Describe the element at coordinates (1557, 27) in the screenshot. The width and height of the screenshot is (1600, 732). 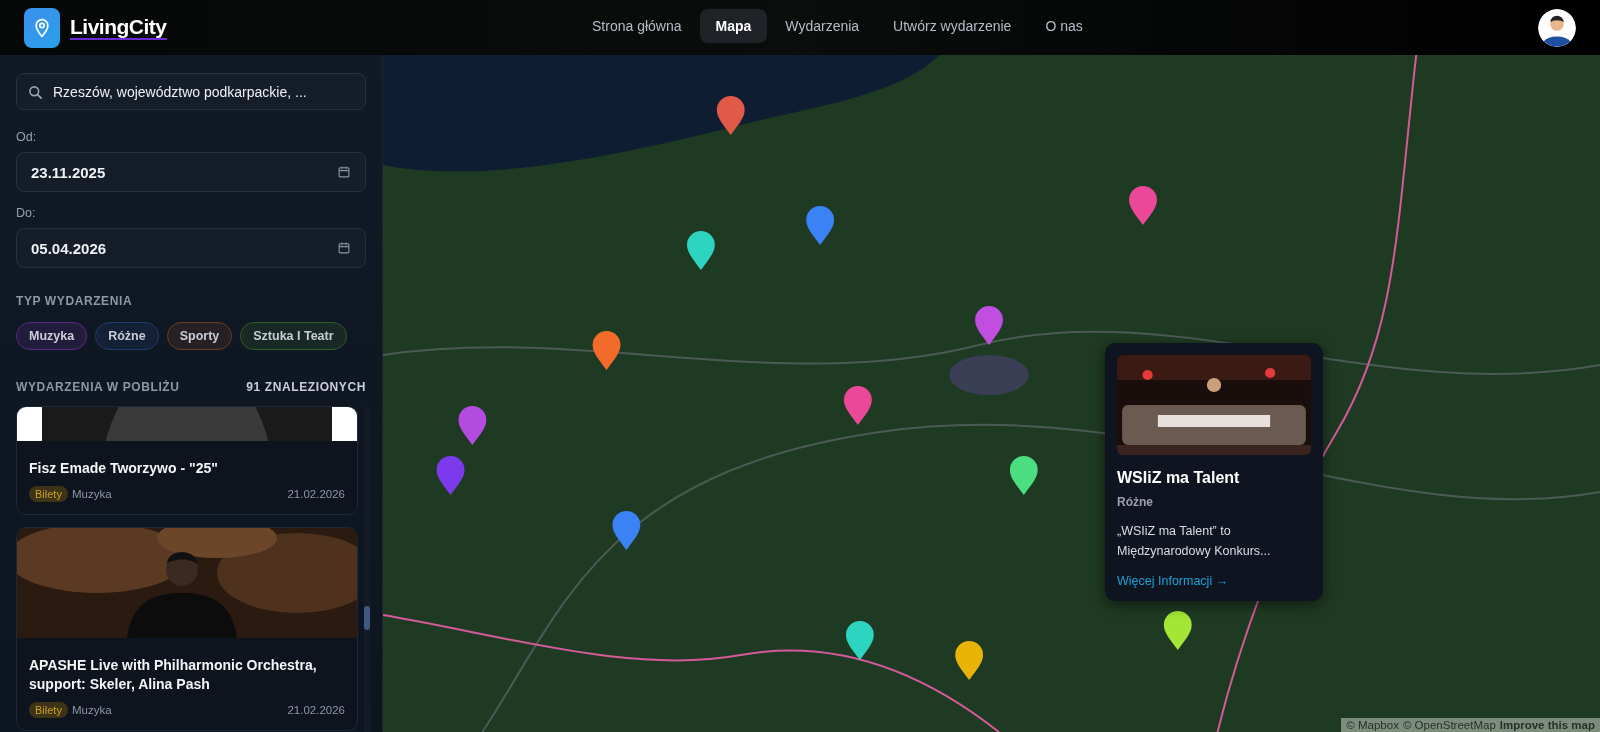
I see `user-avatar` at that location.